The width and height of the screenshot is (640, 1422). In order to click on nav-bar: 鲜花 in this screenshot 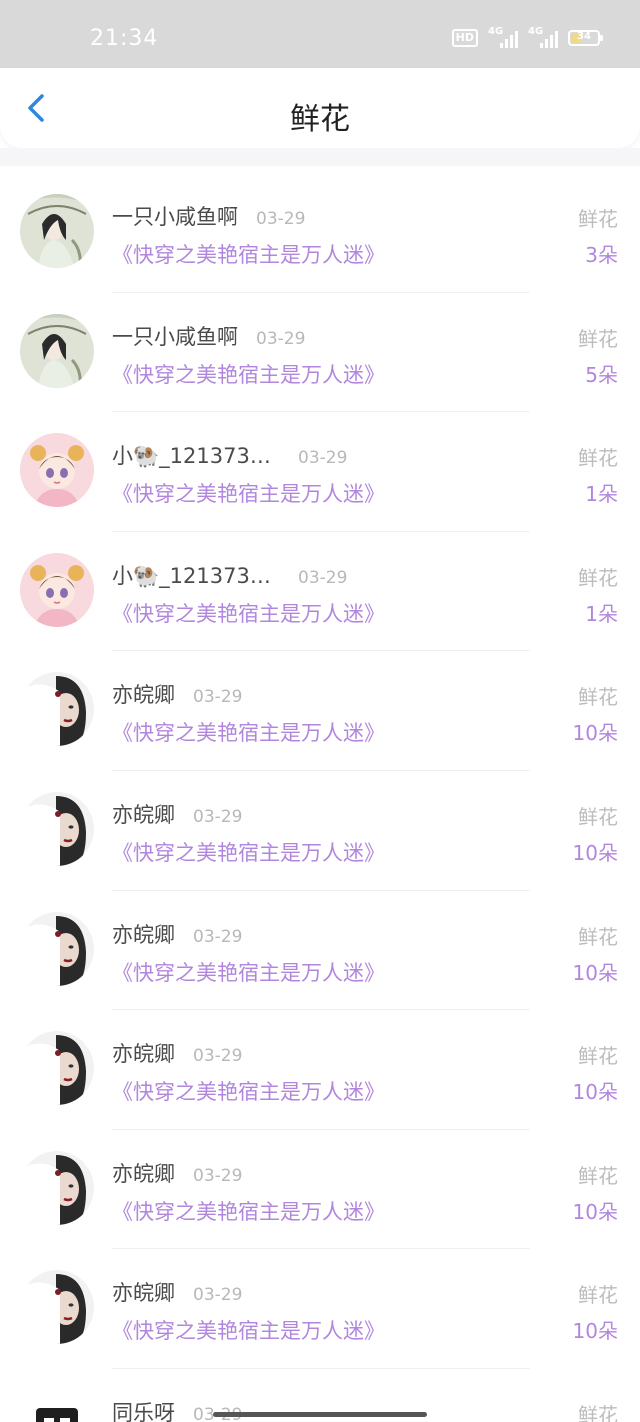, I will do `click(320, 108)`.